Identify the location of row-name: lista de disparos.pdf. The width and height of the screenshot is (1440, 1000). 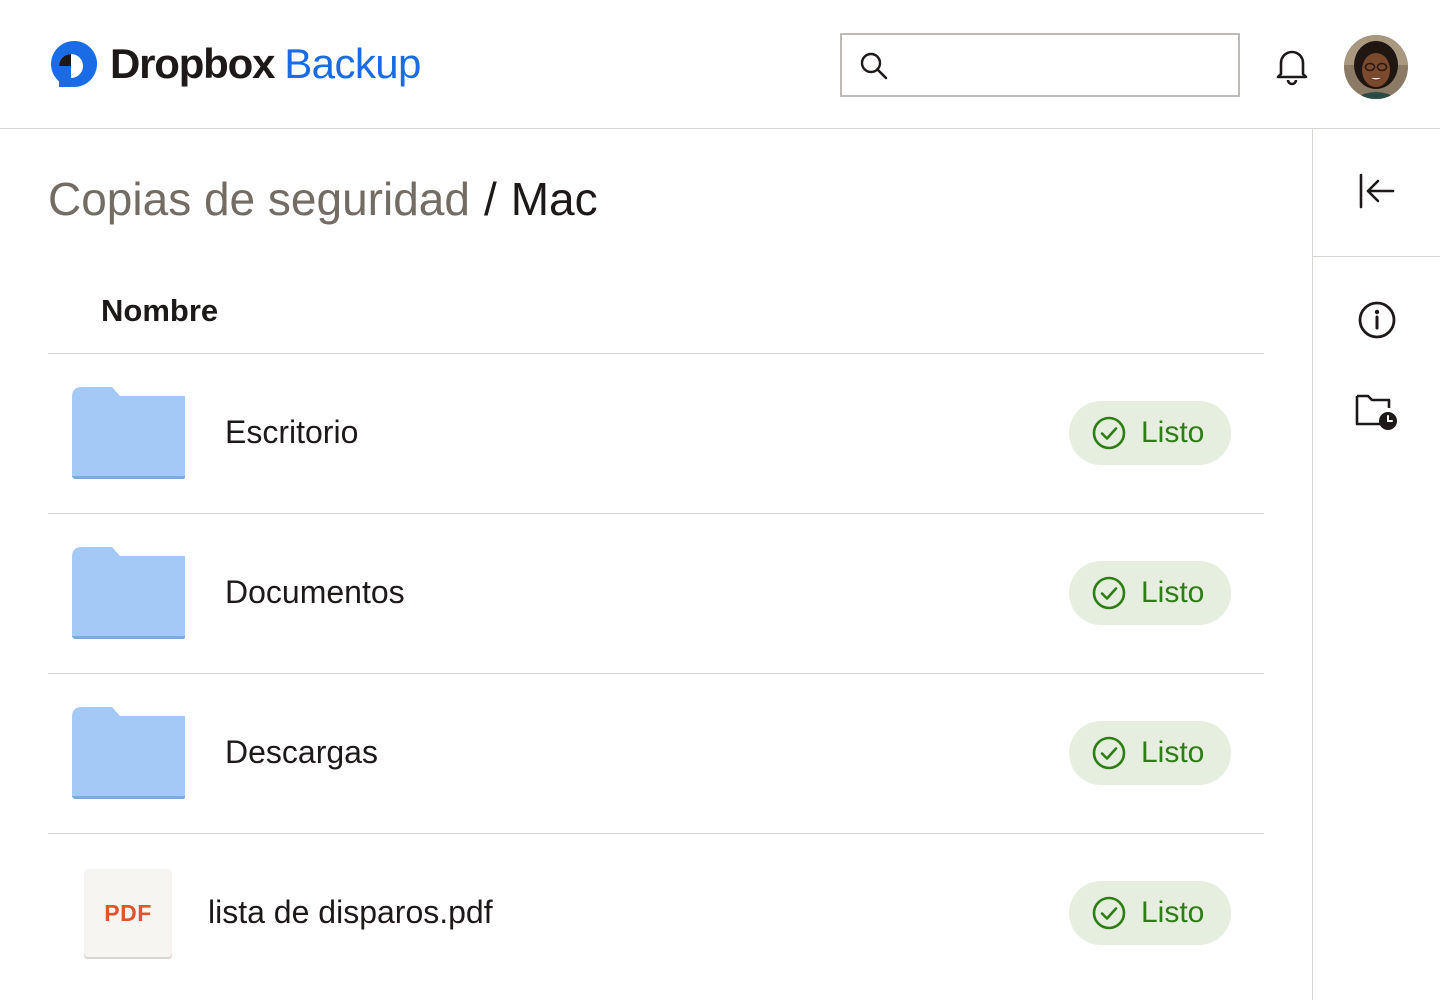
(350, 912).